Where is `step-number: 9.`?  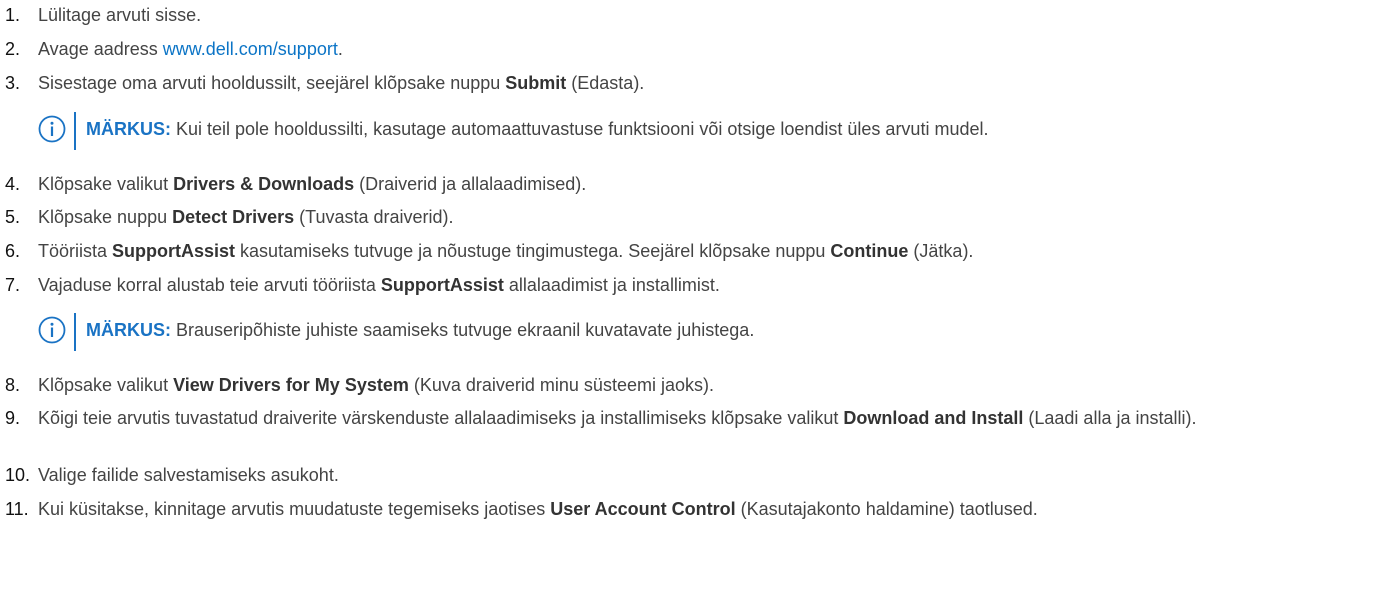
step-number: 9. is located at coordinates (13, 418).